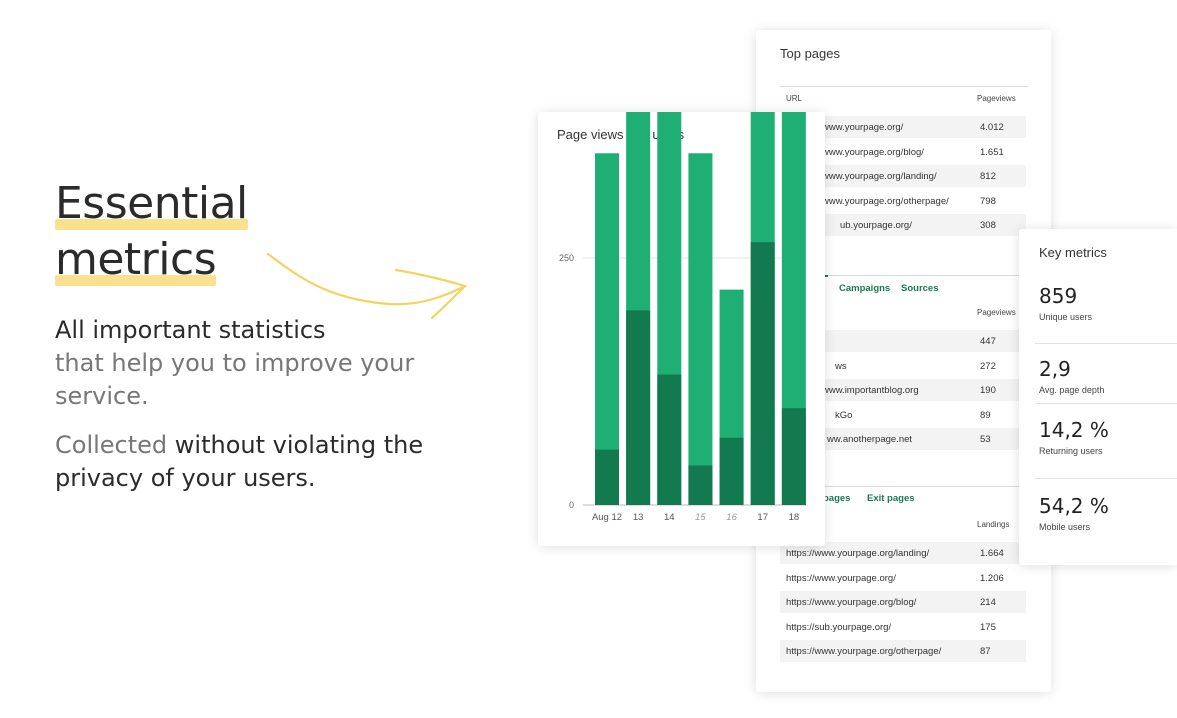  What do you see at coordinates (111, 445) in the screenshot?
I see `privacy-muted: Collected` at bounding box center [111, 445].